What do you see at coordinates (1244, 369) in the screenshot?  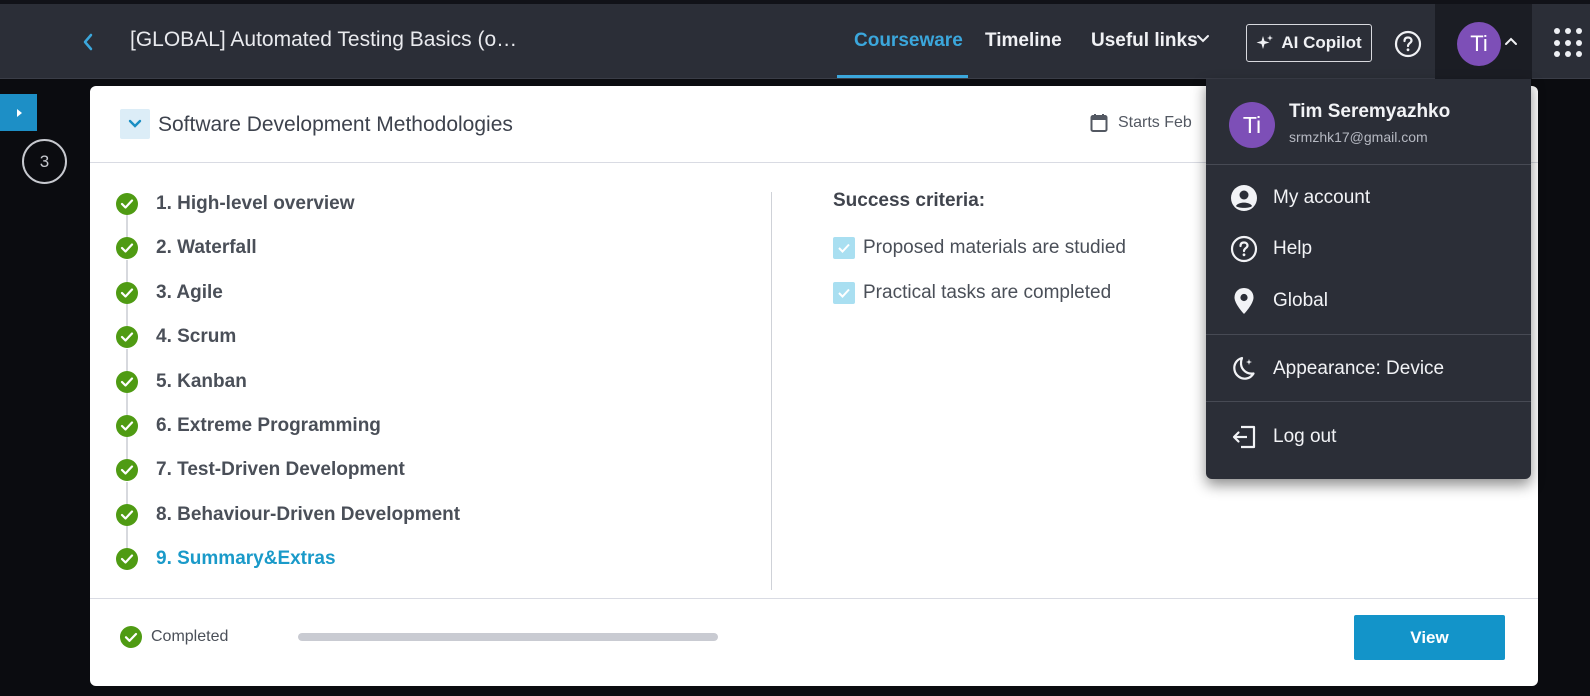 I see `moon-icon` at bounding box center [1244, 369].